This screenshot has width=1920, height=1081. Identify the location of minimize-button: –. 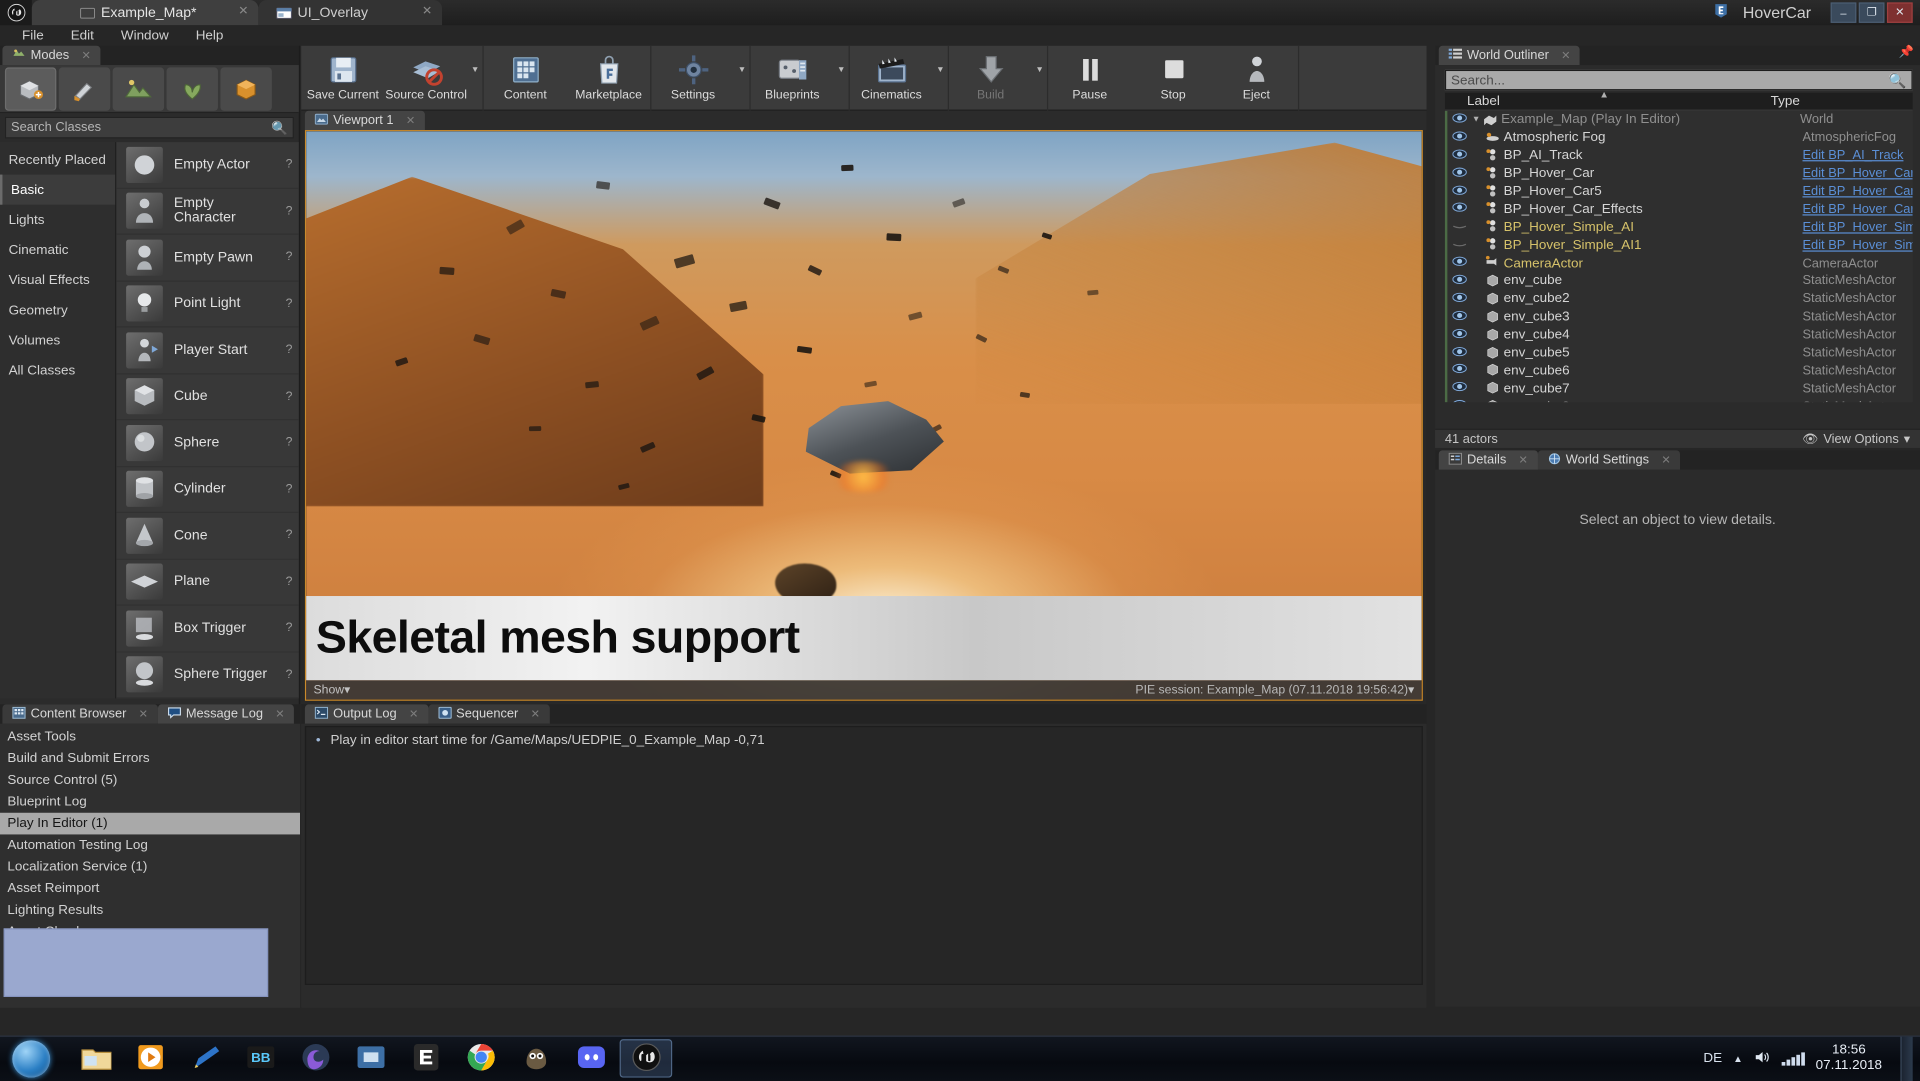
(1843, 12).